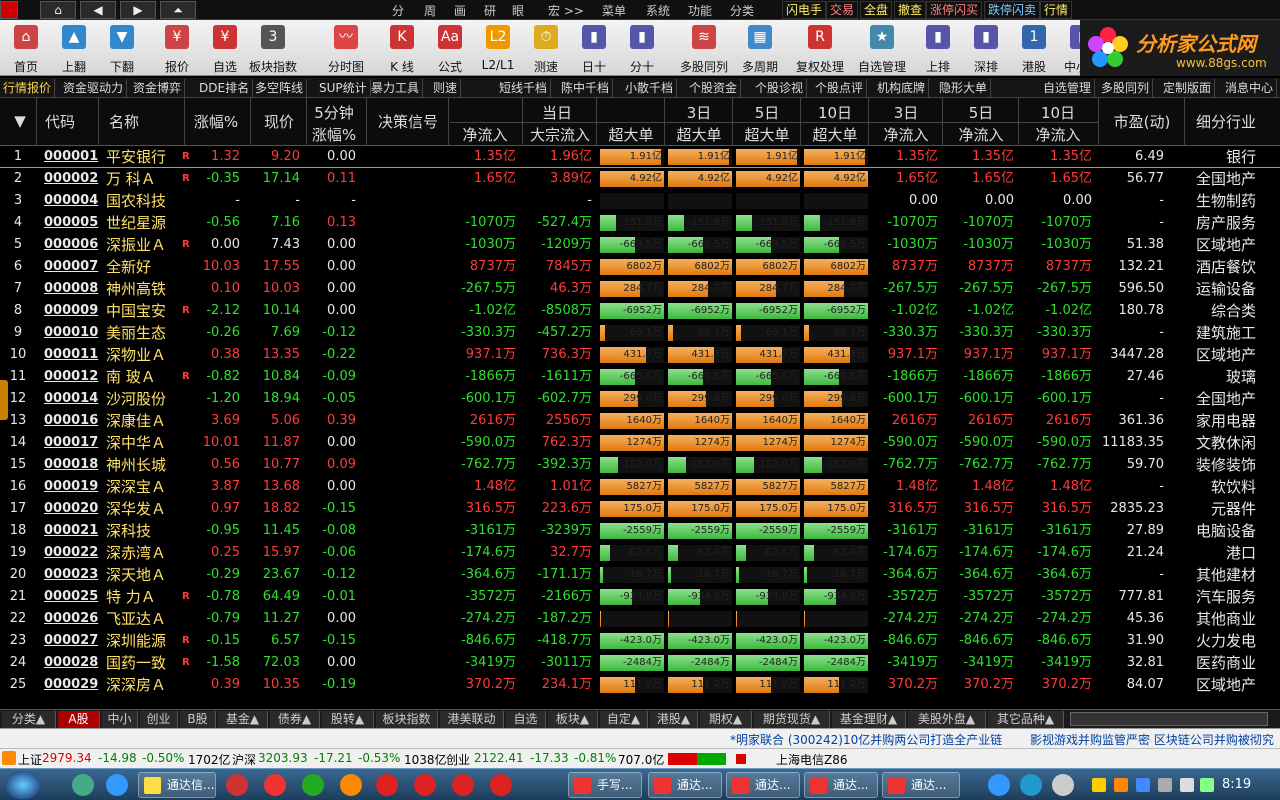 This screenshot has width=1280, height=800. Describe the element at coordinates (243, 719) in the screenshot. I see `bottom-tab-5: 基金▲` at that location.